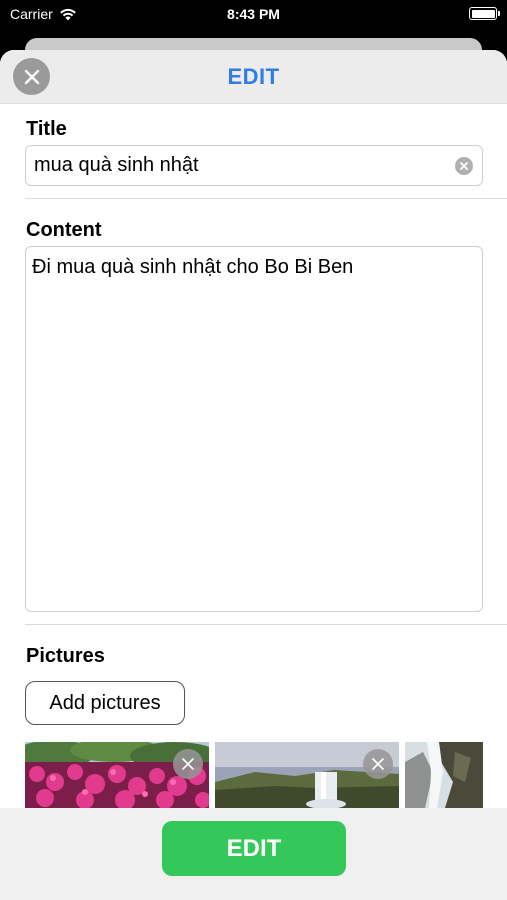 The image size is (507, 900). I want to click on sheet-header: EDIT, so click(253, 77).